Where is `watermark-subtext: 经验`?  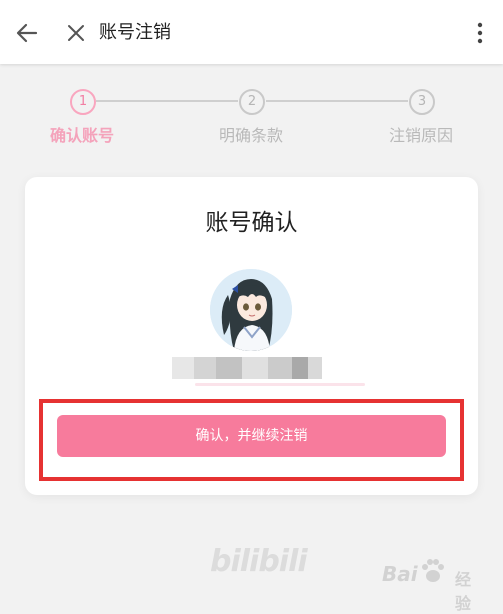 watermark-subtext: 经验 is located at coordinates (463, 591).